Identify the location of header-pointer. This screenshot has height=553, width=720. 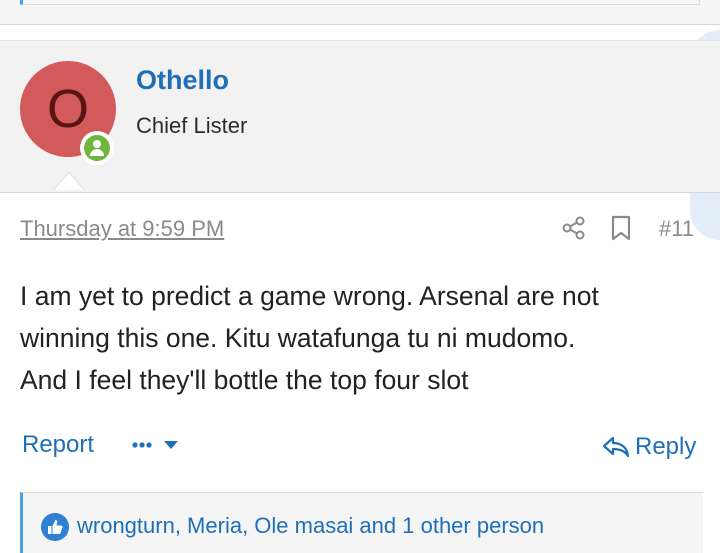
(69, 181).